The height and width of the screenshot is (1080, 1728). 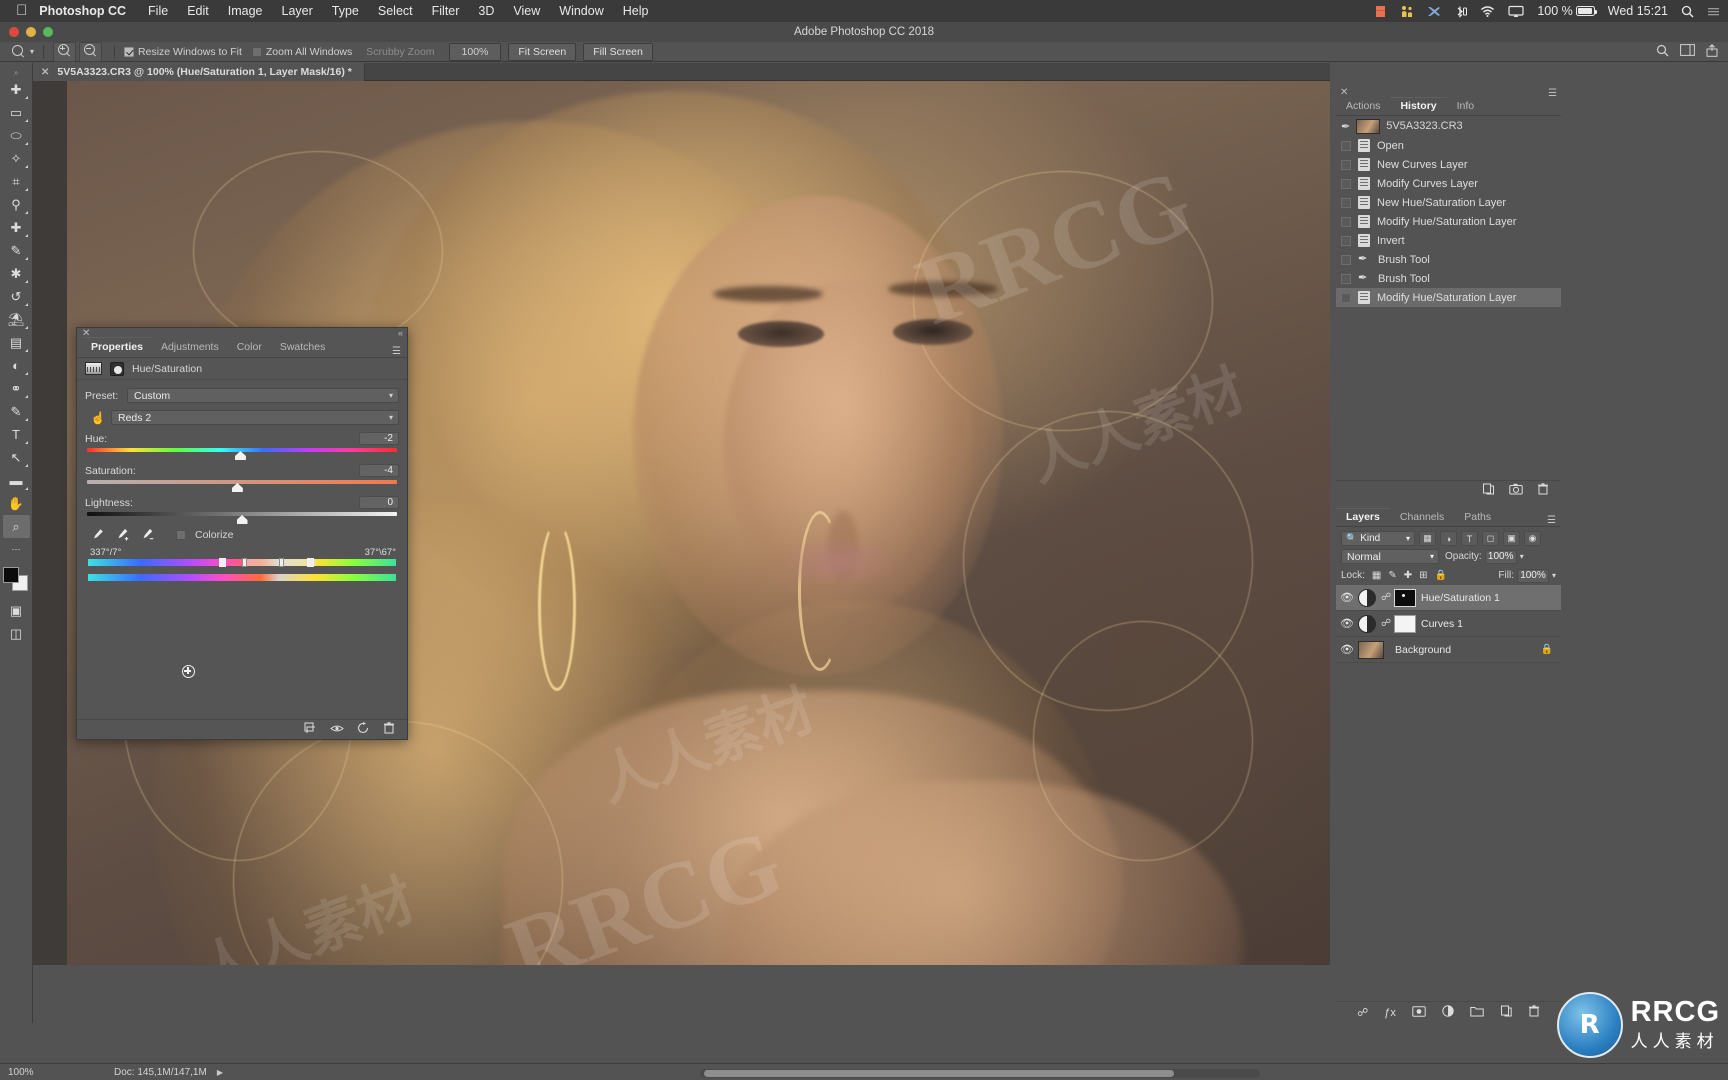 I want to click on airplay-icon, so click(x=1516, y=11).